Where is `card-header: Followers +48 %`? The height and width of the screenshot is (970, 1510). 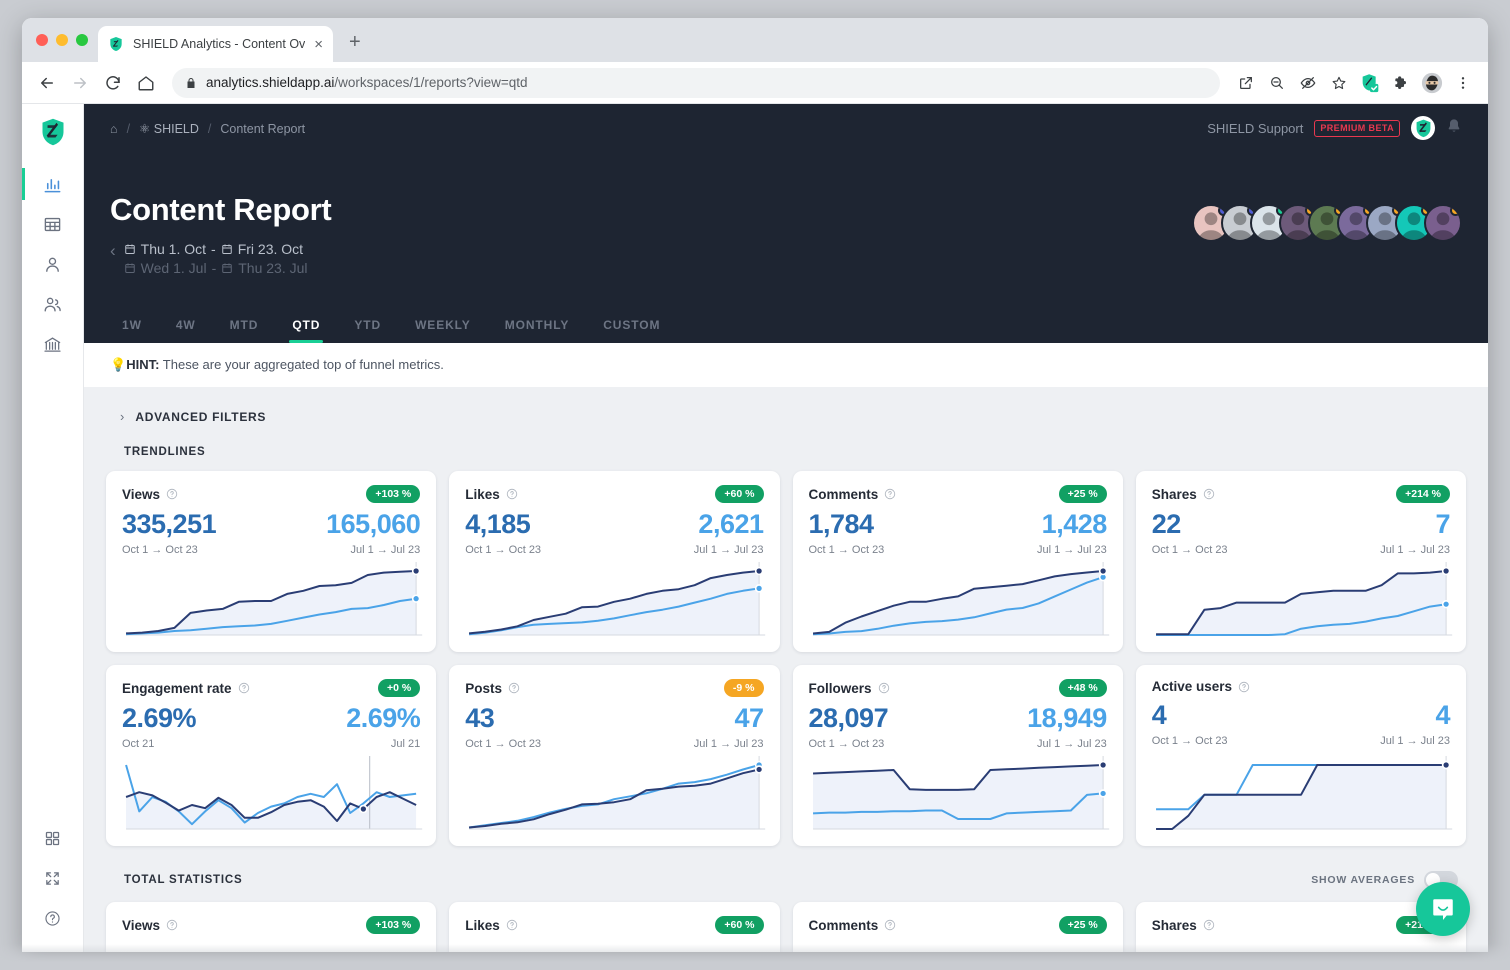
card-header: Followers +48 % is located at coordinates (958, 688).